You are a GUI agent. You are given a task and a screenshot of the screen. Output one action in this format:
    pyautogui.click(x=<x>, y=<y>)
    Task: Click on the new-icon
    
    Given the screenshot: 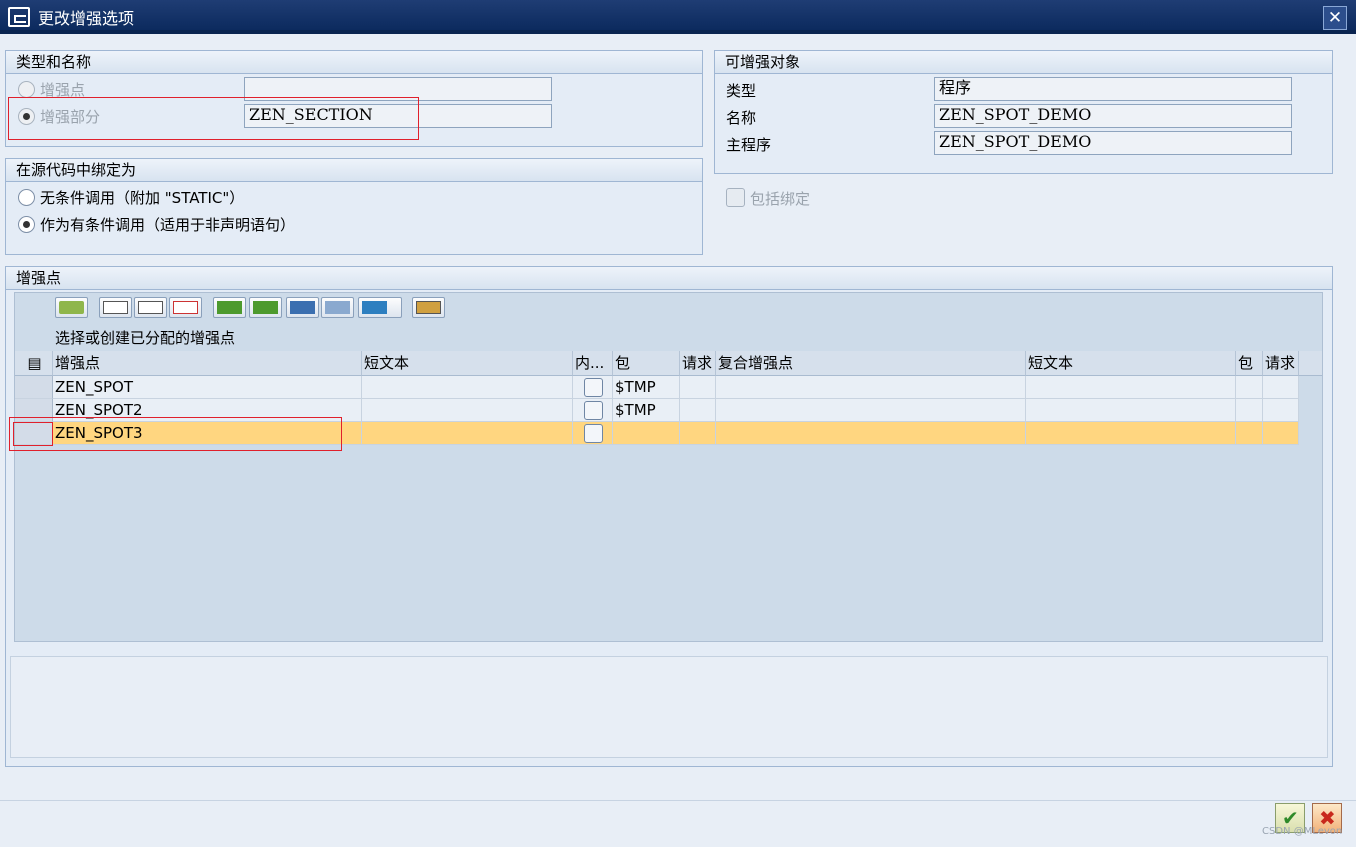 What is the action you would take?
    pyautogui.click(x=115, y=307)
    